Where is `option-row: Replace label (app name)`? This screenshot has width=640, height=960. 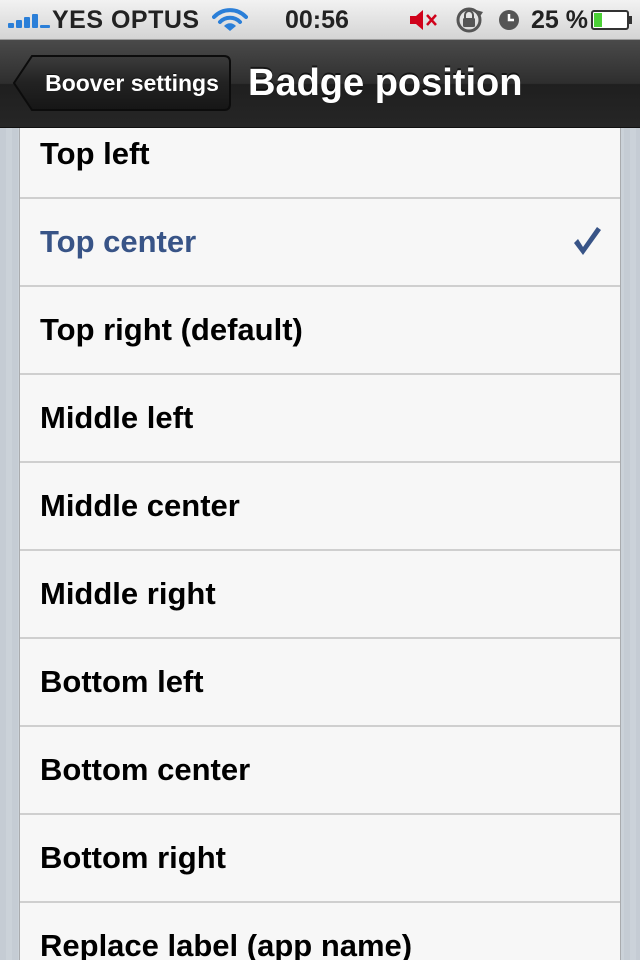 option-row: Replace label (app name) is located at coordinates (320, 931).